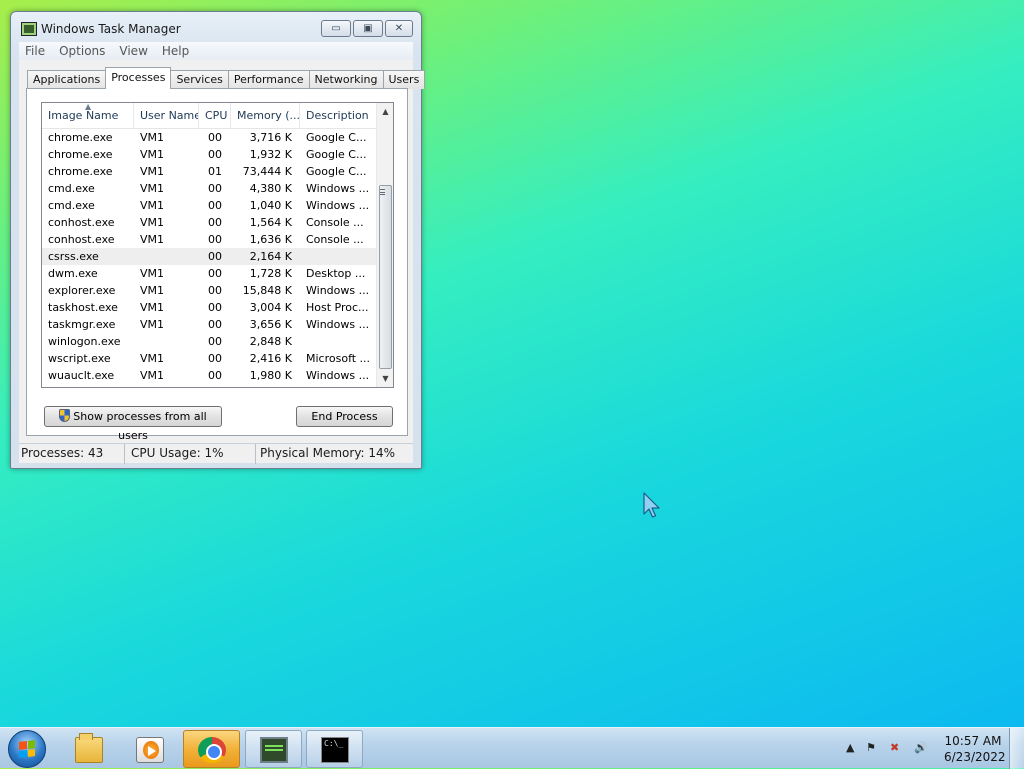 Image resolution: width=1024 pixels, height=769 pixels. I want to click on volume-icon: 🔊, so click(921, 747).